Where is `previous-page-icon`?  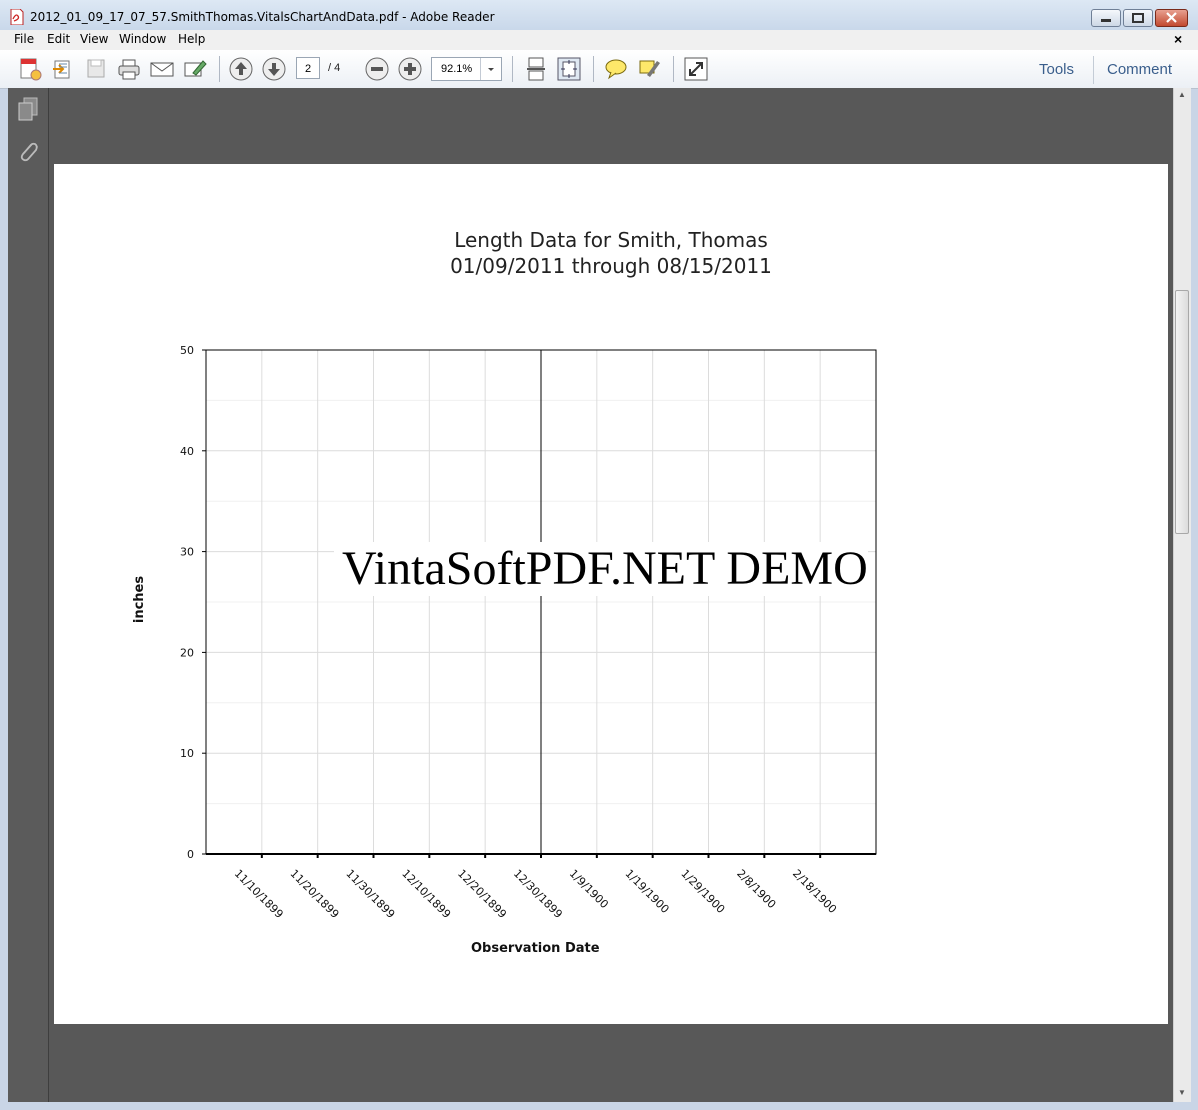 previous-page-icon is located at coordinates (241, 69).